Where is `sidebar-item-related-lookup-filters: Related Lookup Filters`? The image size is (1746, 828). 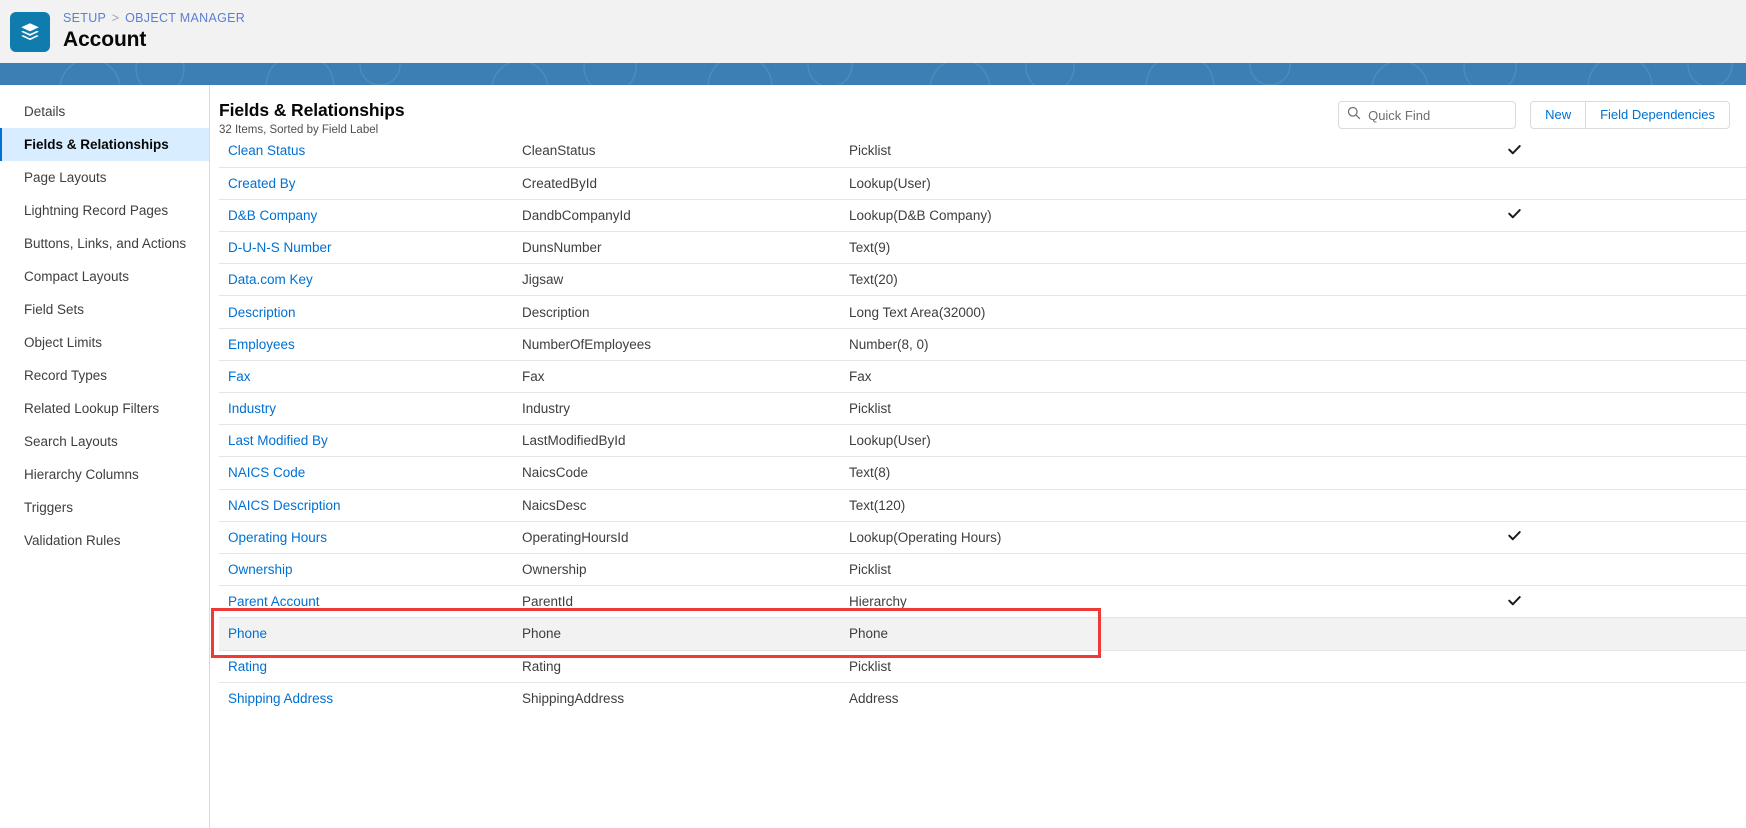 sidebar-item-related-lookup-filters: Related Lookup Filters is located at coordinates (104, 408).